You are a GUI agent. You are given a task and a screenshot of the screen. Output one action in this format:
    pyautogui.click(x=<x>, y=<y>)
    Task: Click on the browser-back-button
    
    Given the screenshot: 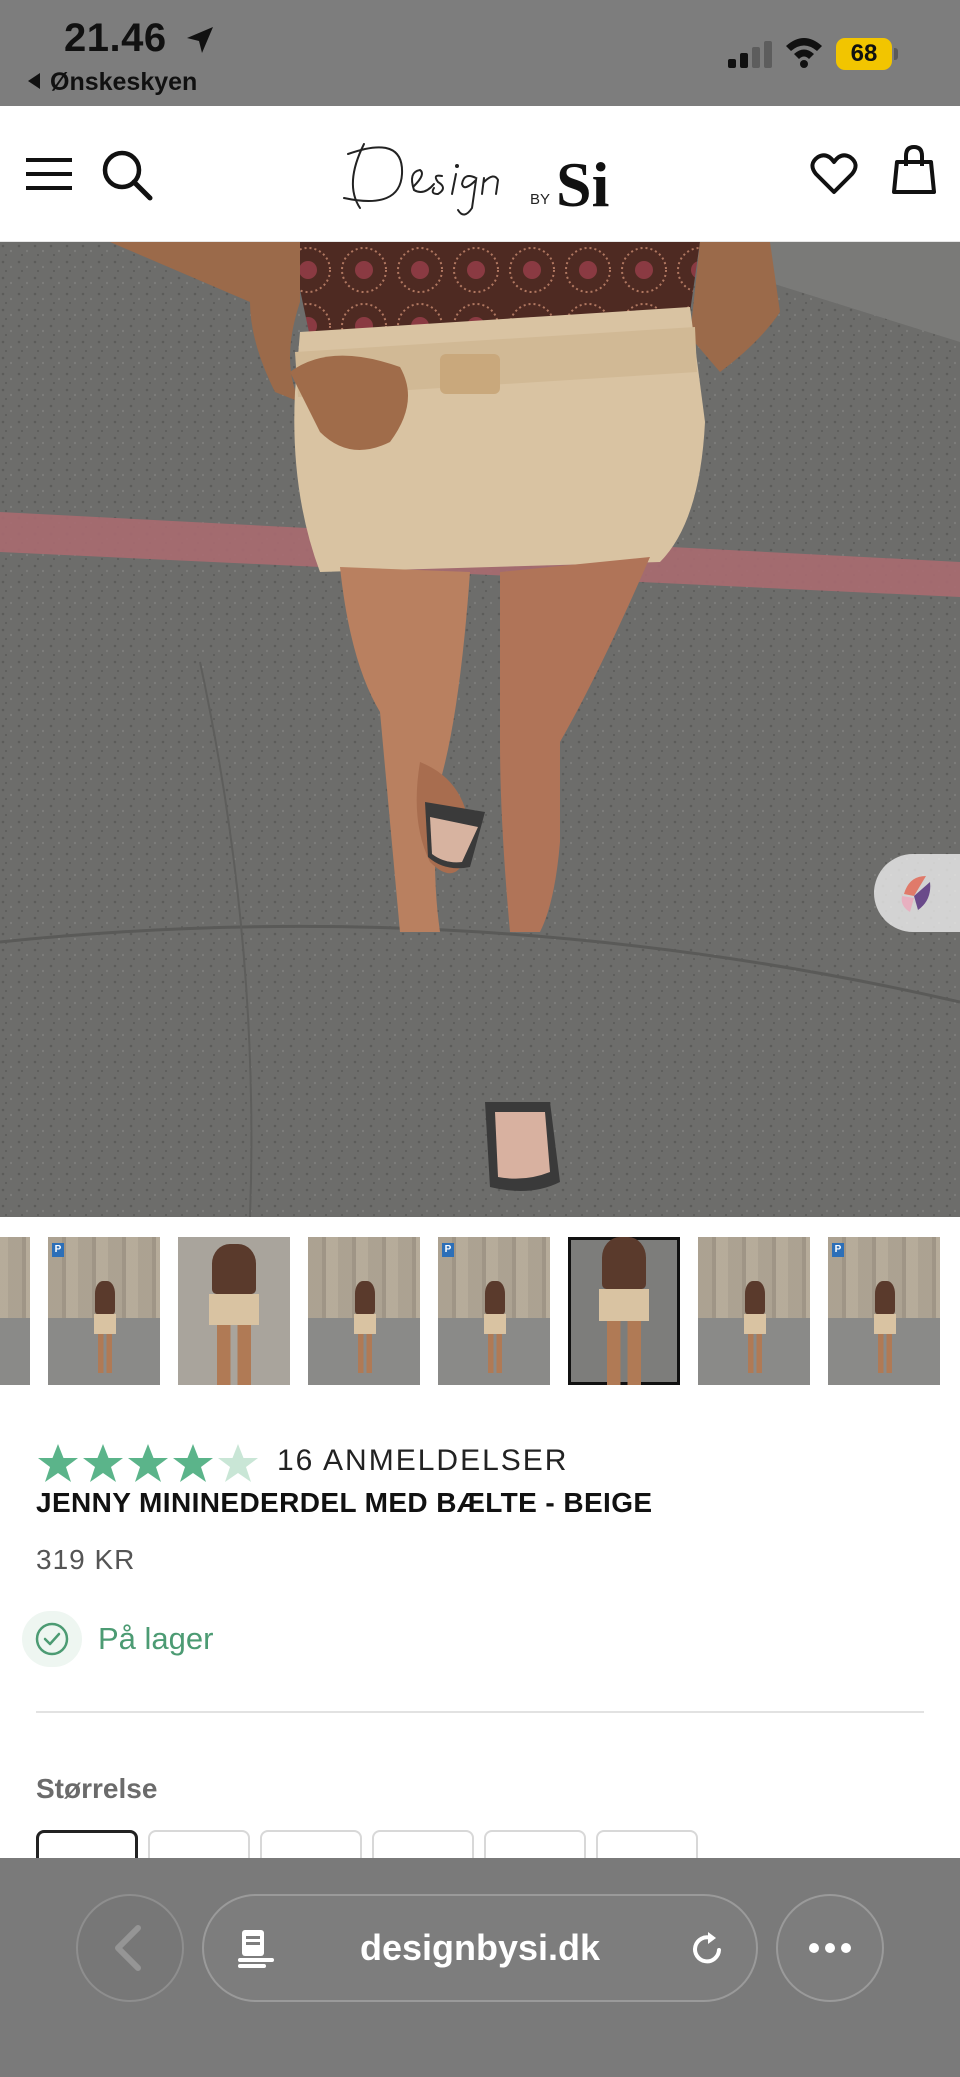 What is the action you would take?
    pyautogui.click(x=130, y=1948)
    